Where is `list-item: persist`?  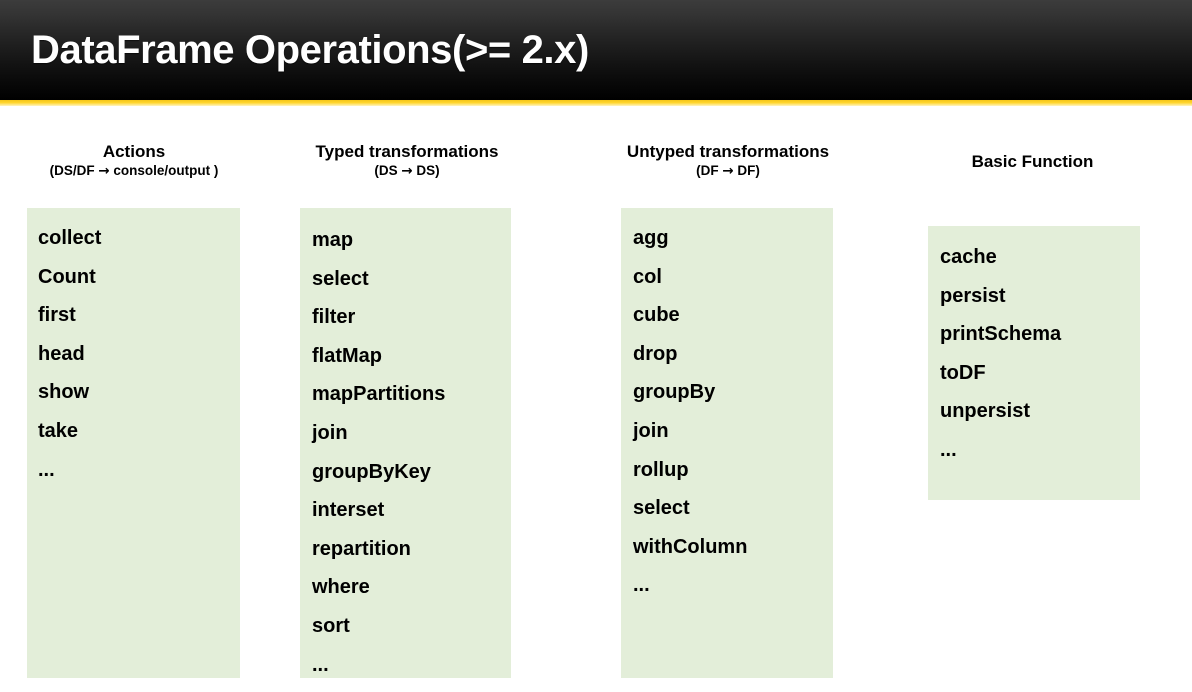
list-item: persist is located at coordinates (1037, 296).